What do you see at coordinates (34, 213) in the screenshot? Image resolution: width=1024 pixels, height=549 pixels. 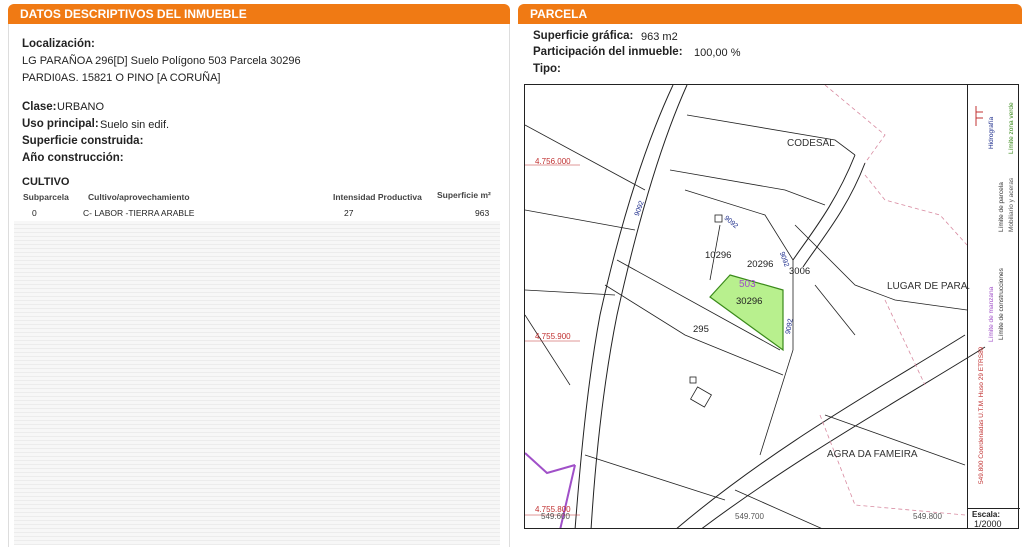 I see `cell-subparcela: 0` at bounding box center [34, 213].